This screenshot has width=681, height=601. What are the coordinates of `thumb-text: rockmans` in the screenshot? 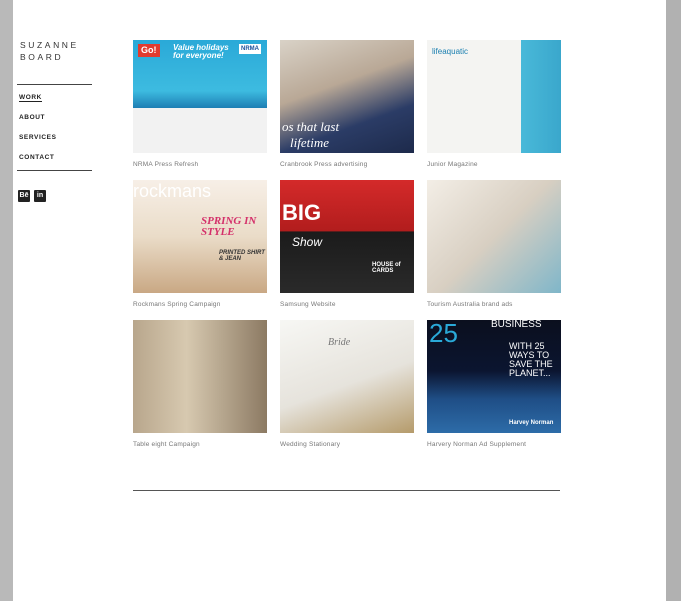 It's located at (172, 191).